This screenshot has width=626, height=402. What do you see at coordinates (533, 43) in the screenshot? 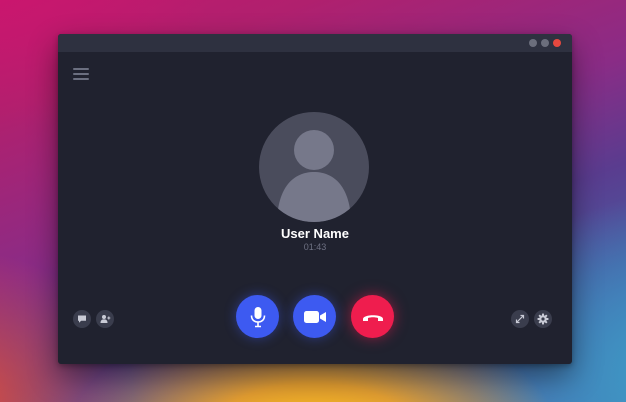
I see `minimize-button` at bounding box center [533, 43].